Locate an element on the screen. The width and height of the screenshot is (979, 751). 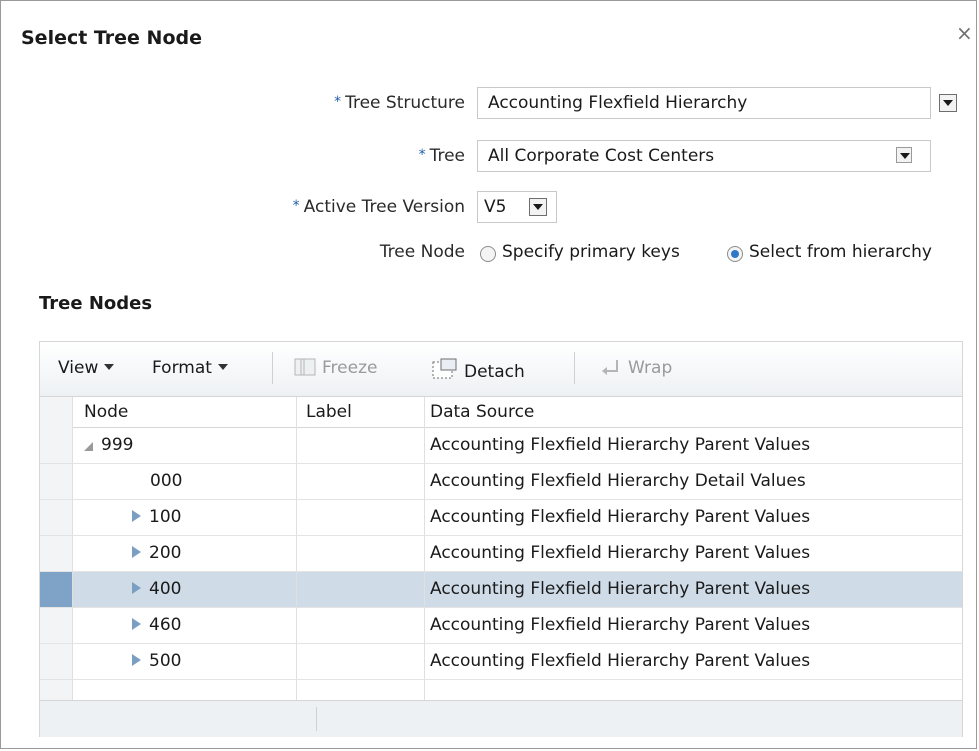
tree-select: All Corporate Cost Centers is located at coordinates (704, 156).